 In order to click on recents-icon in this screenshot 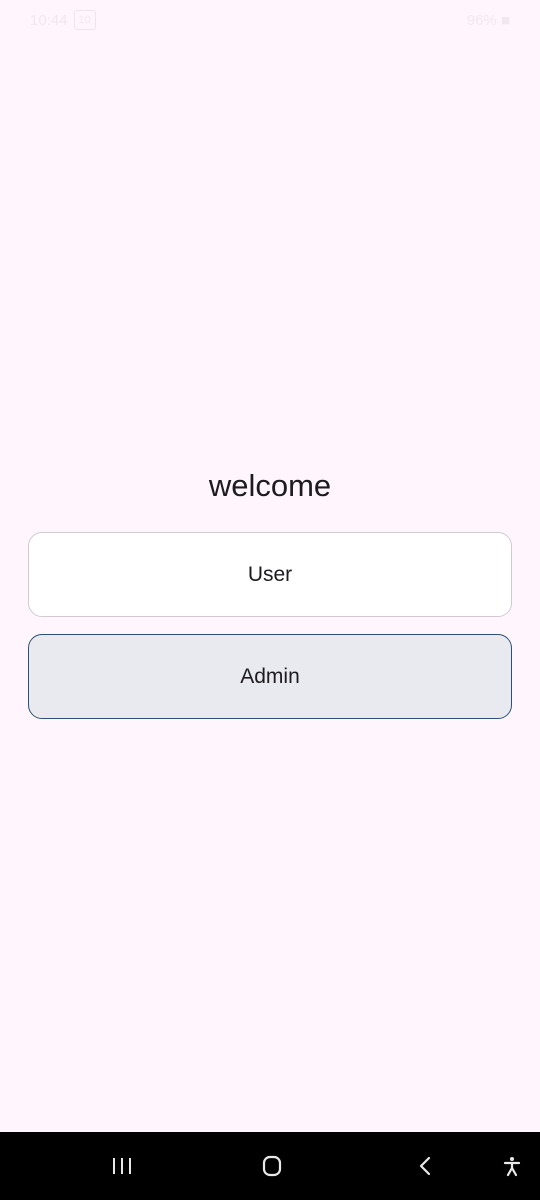, I will do `click(122, 1166)`.